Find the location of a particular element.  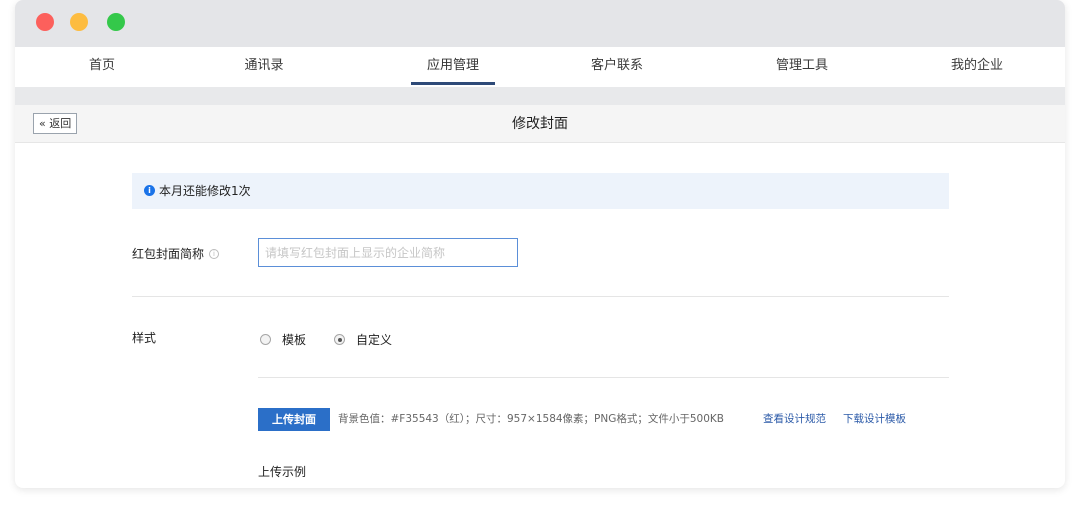

radio-checked is located at coordinates (339, 339).